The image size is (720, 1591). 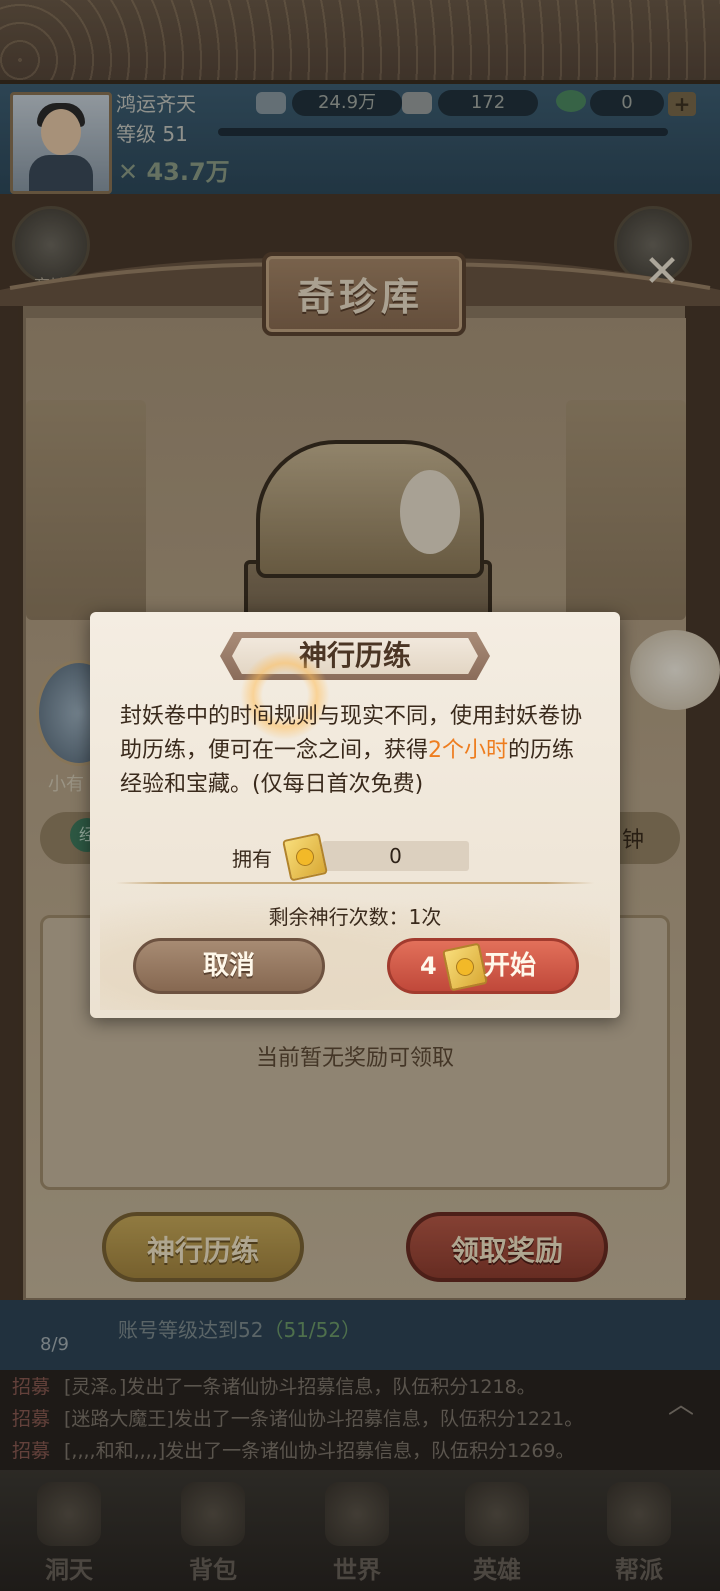 What do you see at coordinates (468, 750) in the screenshot?
I see `highlight-duration: 2个小时` at bounding box center [468, 750].